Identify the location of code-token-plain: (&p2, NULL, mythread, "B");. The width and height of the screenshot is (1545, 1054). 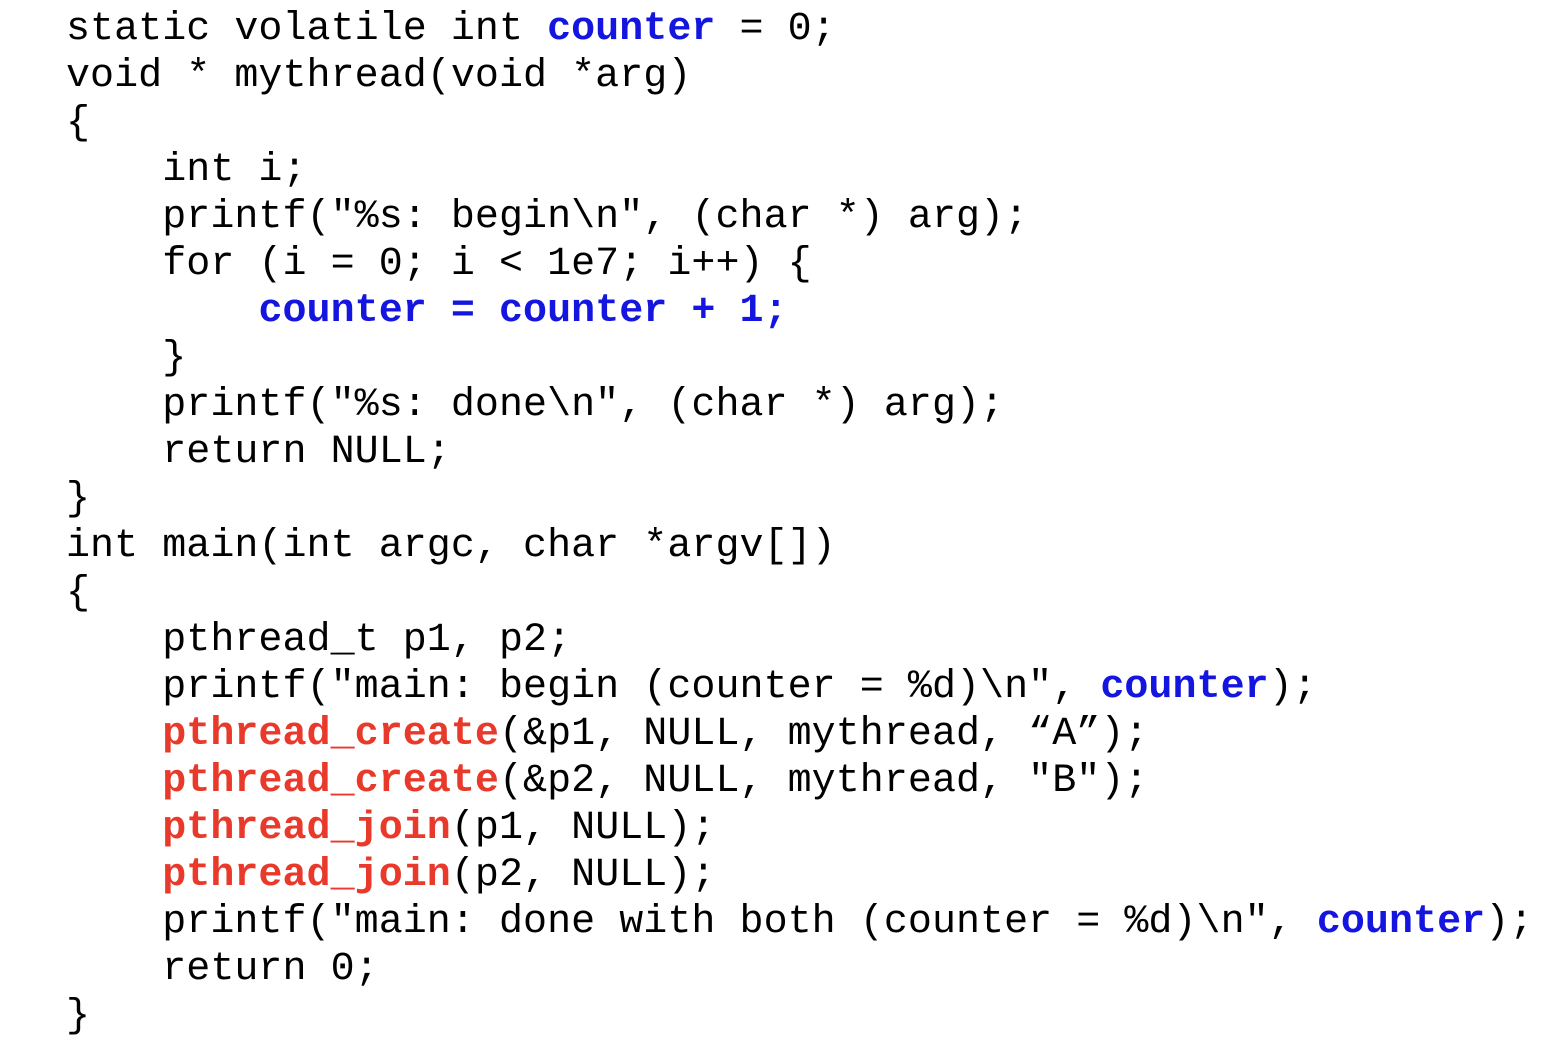
(823, 781).